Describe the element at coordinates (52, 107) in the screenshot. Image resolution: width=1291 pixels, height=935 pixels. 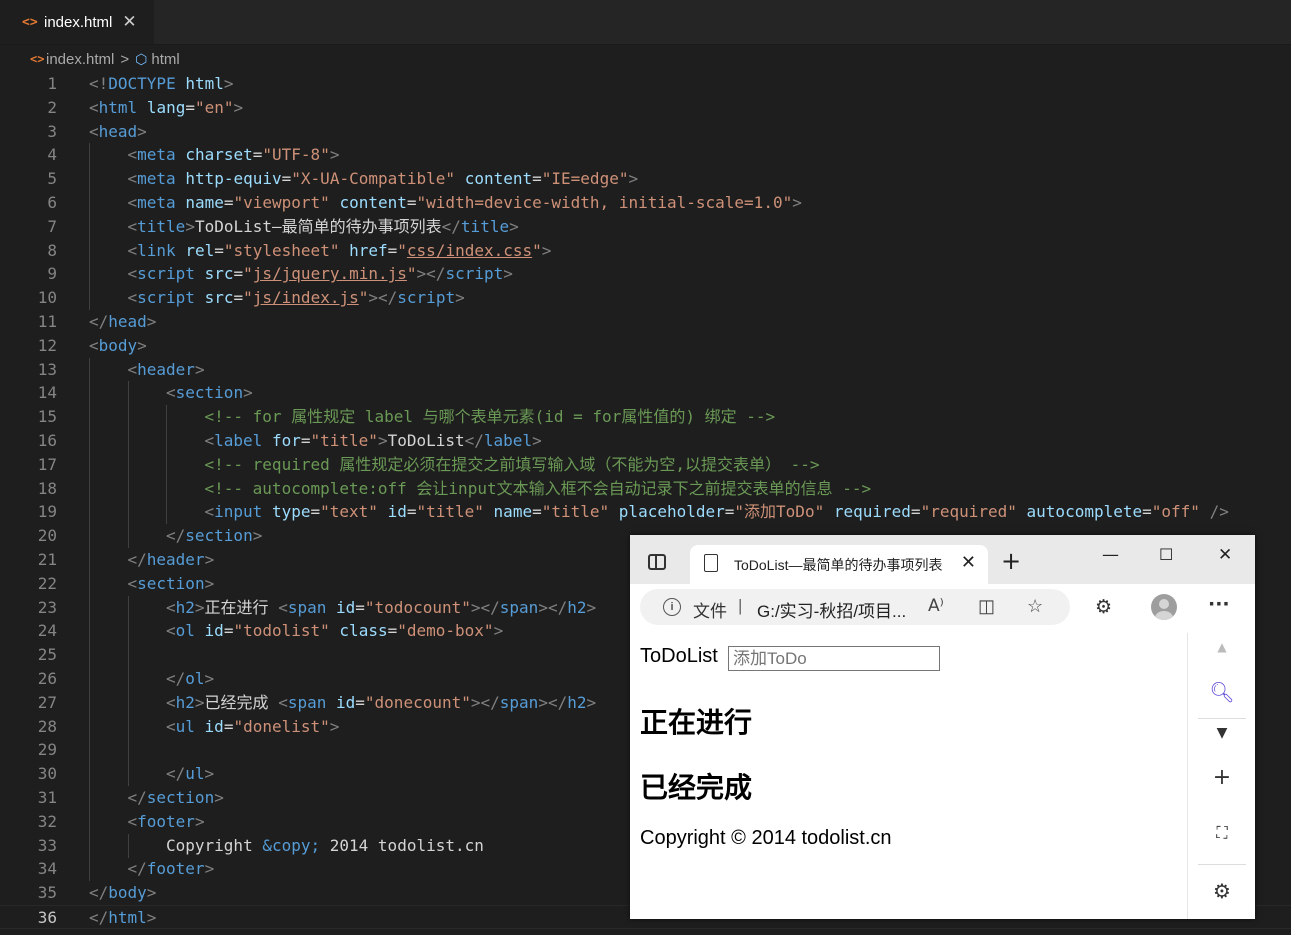
I see `line-number: 2` at that location.